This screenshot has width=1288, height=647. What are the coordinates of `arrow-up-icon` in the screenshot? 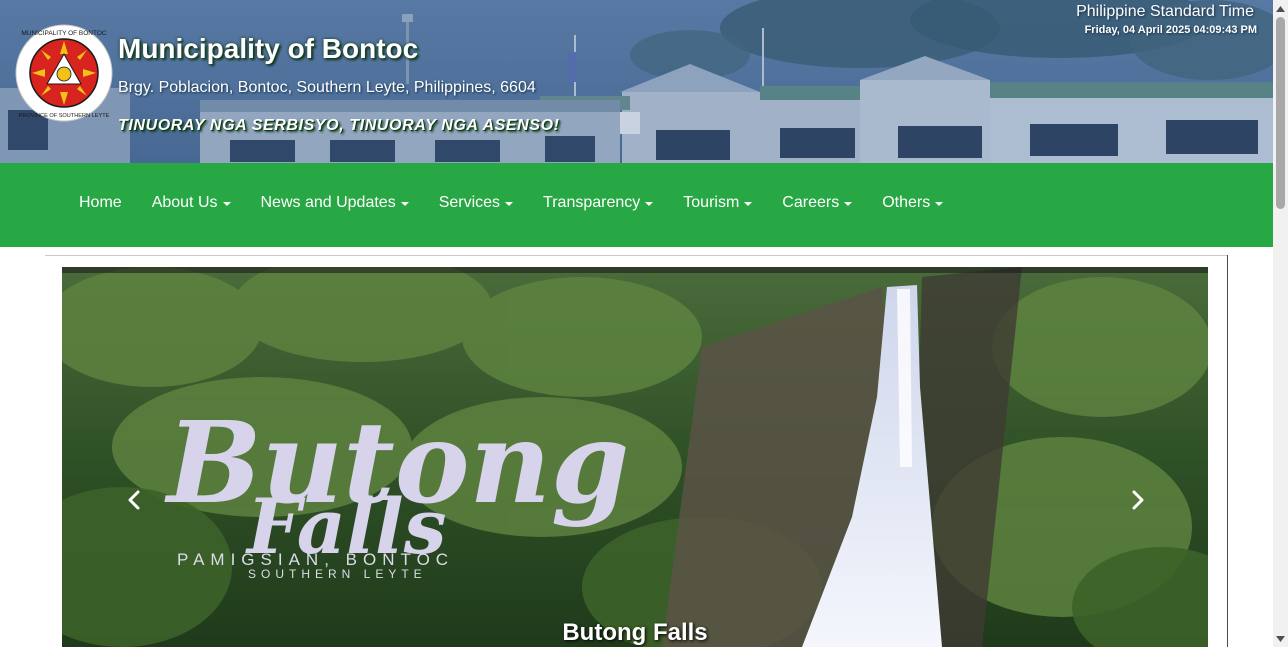 It's located at (1280, 8).